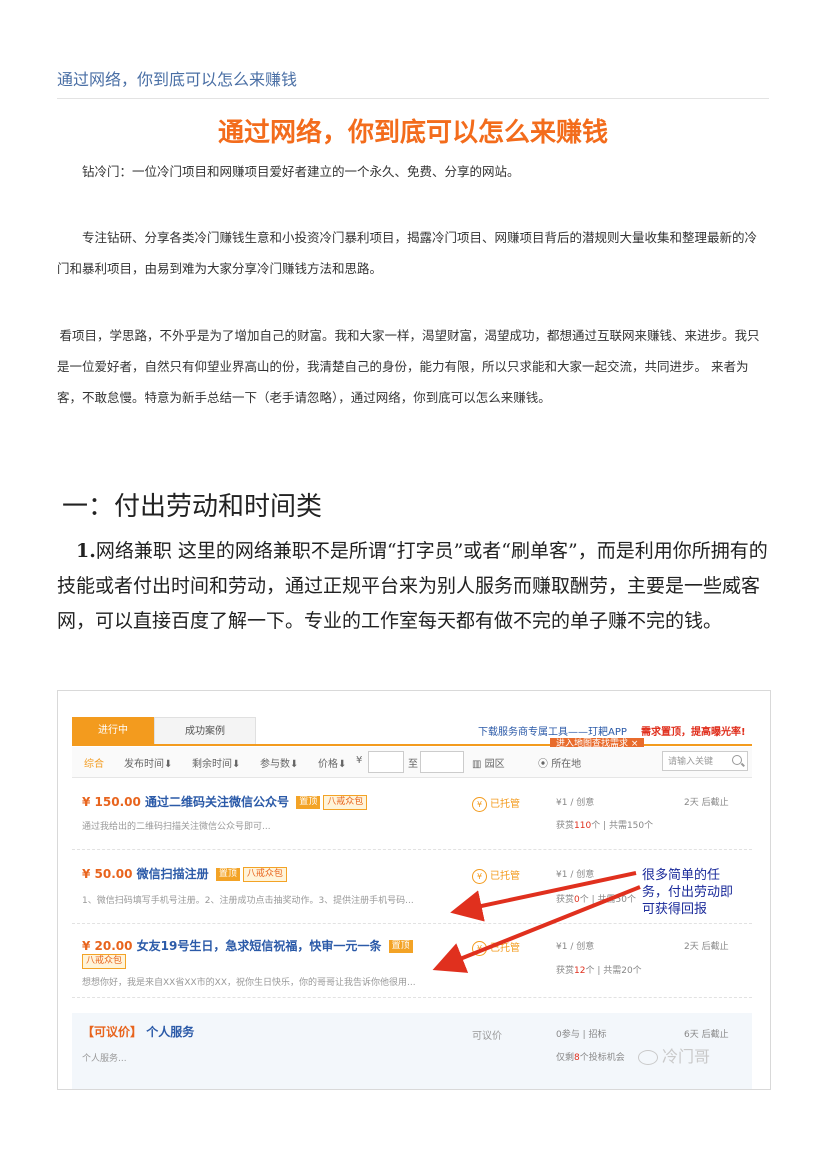 Image resolution: width=826 pixels, height=1169 pixels. Describe the element at coordinates (279, 762) in the screenshot. I see `filter-participants: 参与数⬇` at that location.